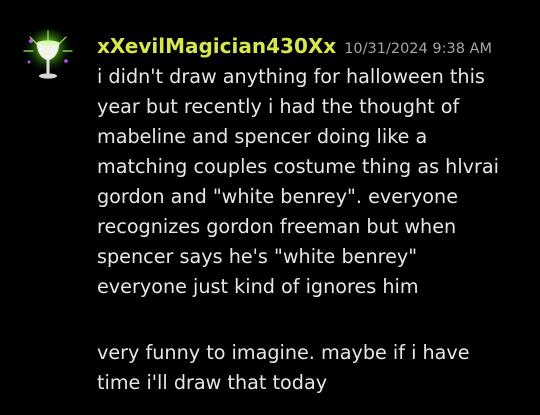 The width and height of the screenshot is (540, 415). I want to click on message-line: recognizes gordon freeman but when, so click(277, 226).